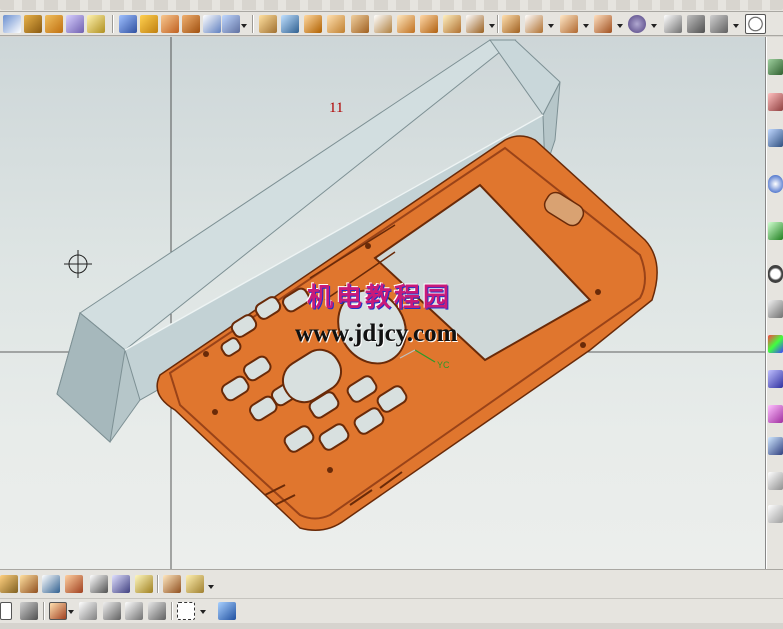 The image size is (783, 629). I want to click on status-bar, so click(391, 626).